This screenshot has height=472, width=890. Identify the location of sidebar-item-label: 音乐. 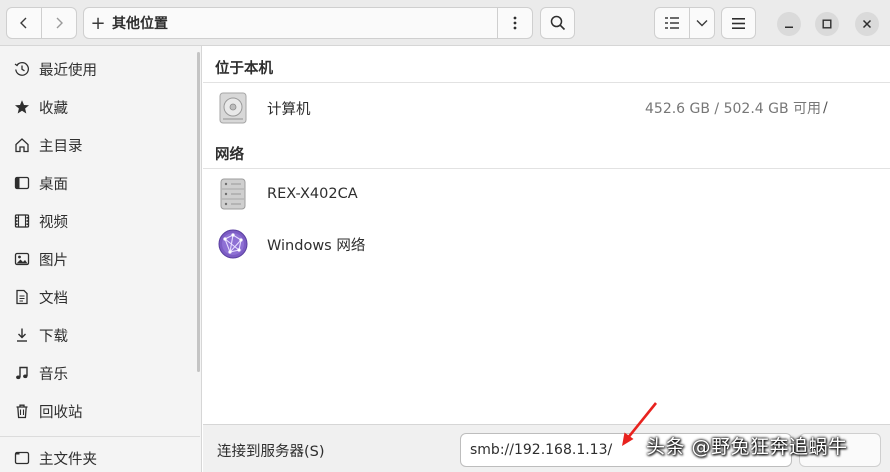
(53, 374).